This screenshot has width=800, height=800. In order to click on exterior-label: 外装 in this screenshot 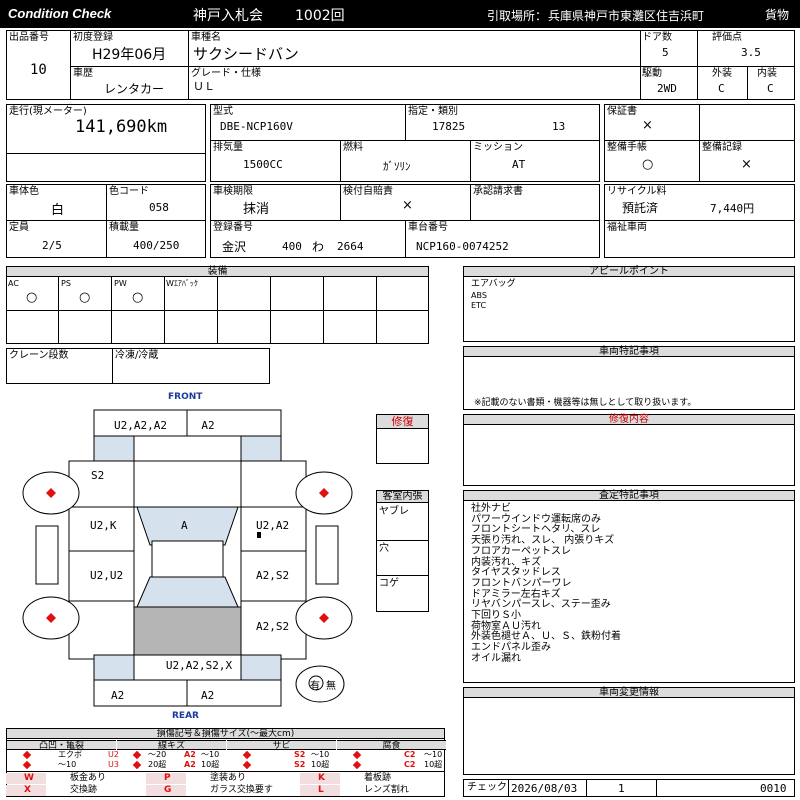, I will do `click(722, 73)`.